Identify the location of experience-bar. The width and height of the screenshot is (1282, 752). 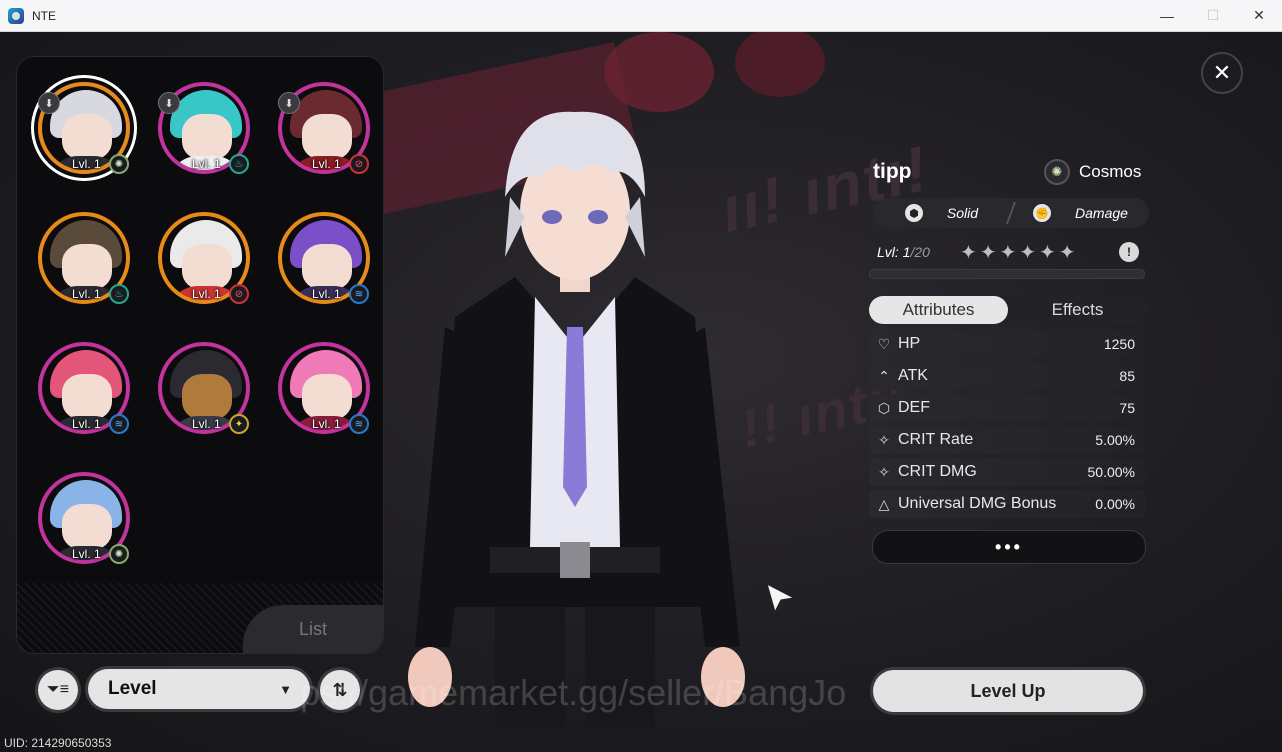
(1007, 274).